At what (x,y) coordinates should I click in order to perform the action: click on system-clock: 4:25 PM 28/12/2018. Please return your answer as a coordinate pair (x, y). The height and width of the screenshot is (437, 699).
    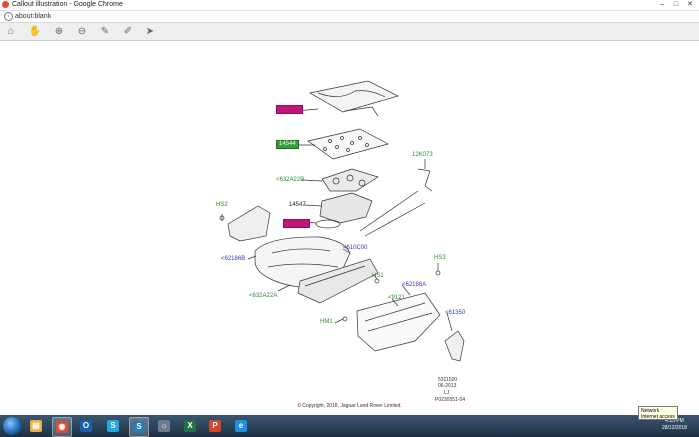
    Looking at the image, I should click on (674, 425).